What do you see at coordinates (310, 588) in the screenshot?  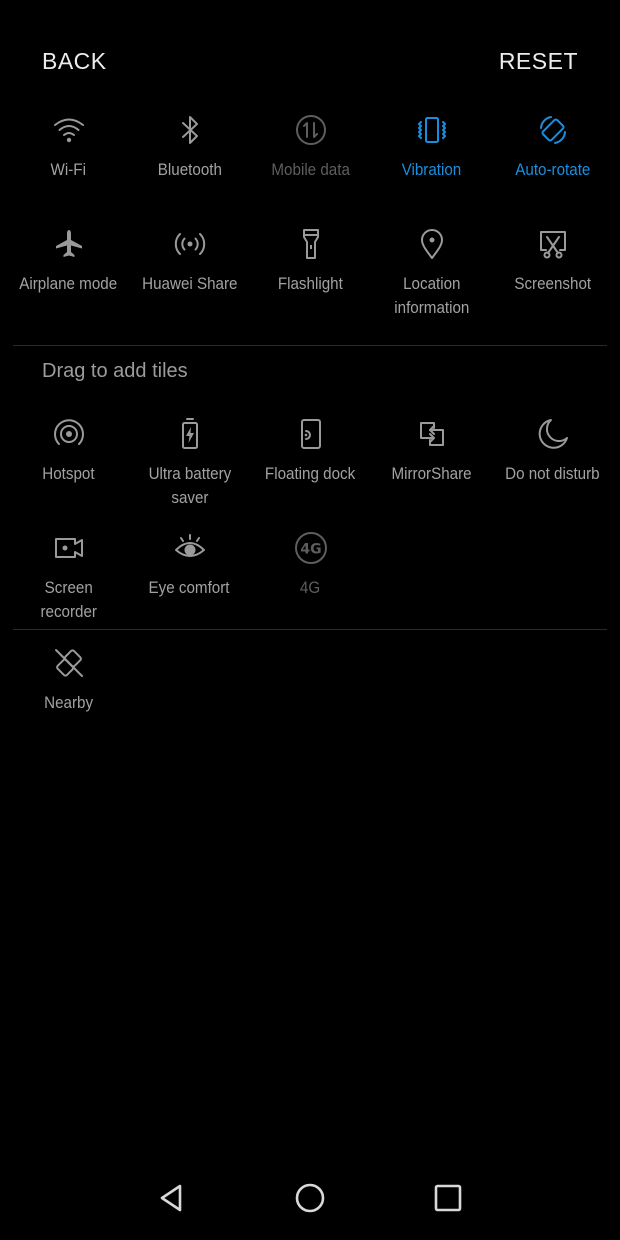 I see `tile-label: 4G` at bounding box center [310, 588].